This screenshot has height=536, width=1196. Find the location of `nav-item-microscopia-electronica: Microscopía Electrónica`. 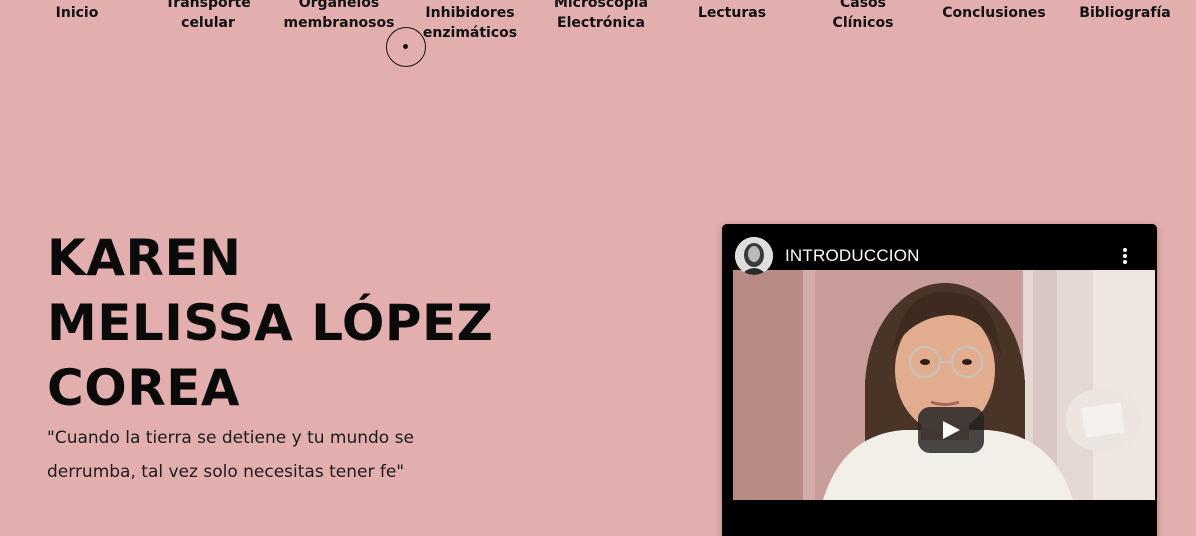

nav-item-microscopia-electronica: Microscopía Electrónica is located at coordinates (601, 16).